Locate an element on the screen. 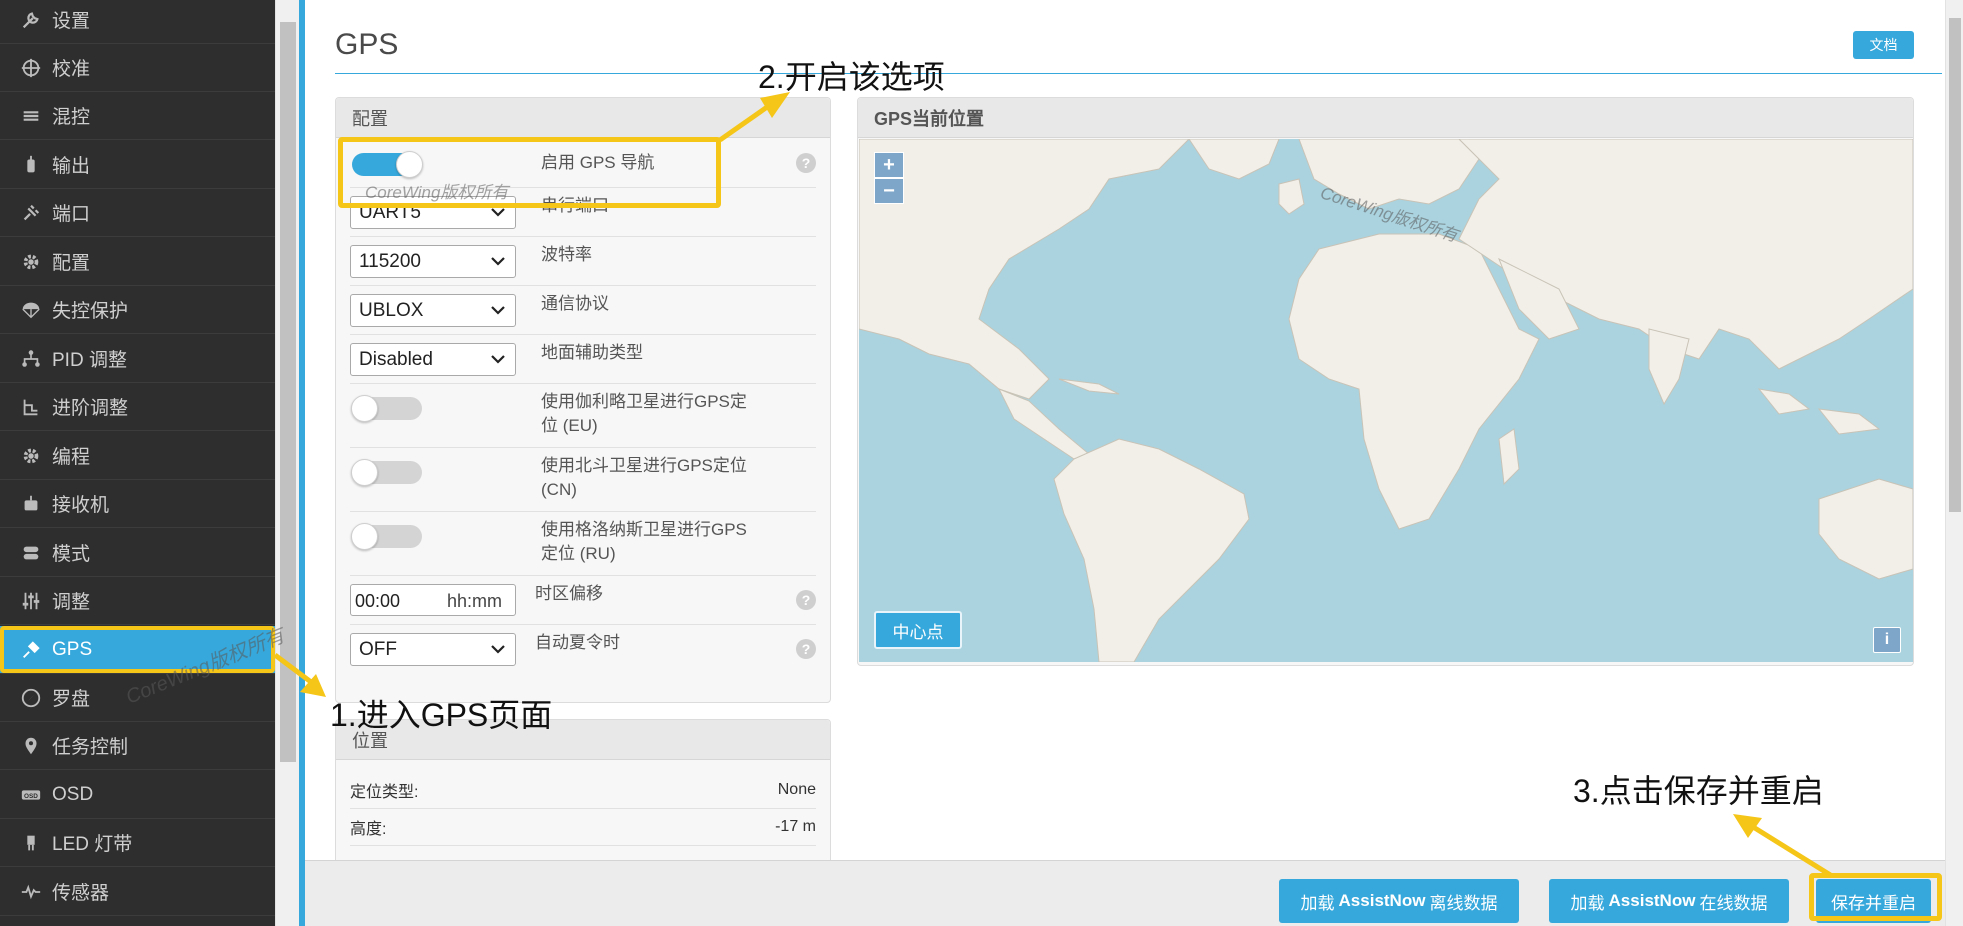 Image resolution: width=1963 pixels, height=926 pixels. protocol-value: UBLOX is located at coordinates (391, 310).